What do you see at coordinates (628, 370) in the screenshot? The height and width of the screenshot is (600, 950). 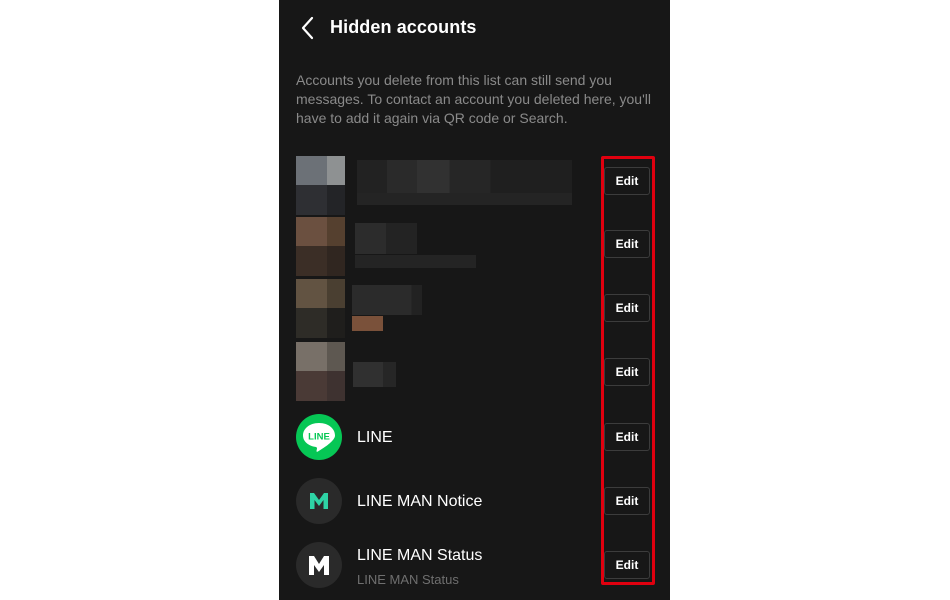 I see `edit-buttons-highlight` at bounding box center [628, 370].